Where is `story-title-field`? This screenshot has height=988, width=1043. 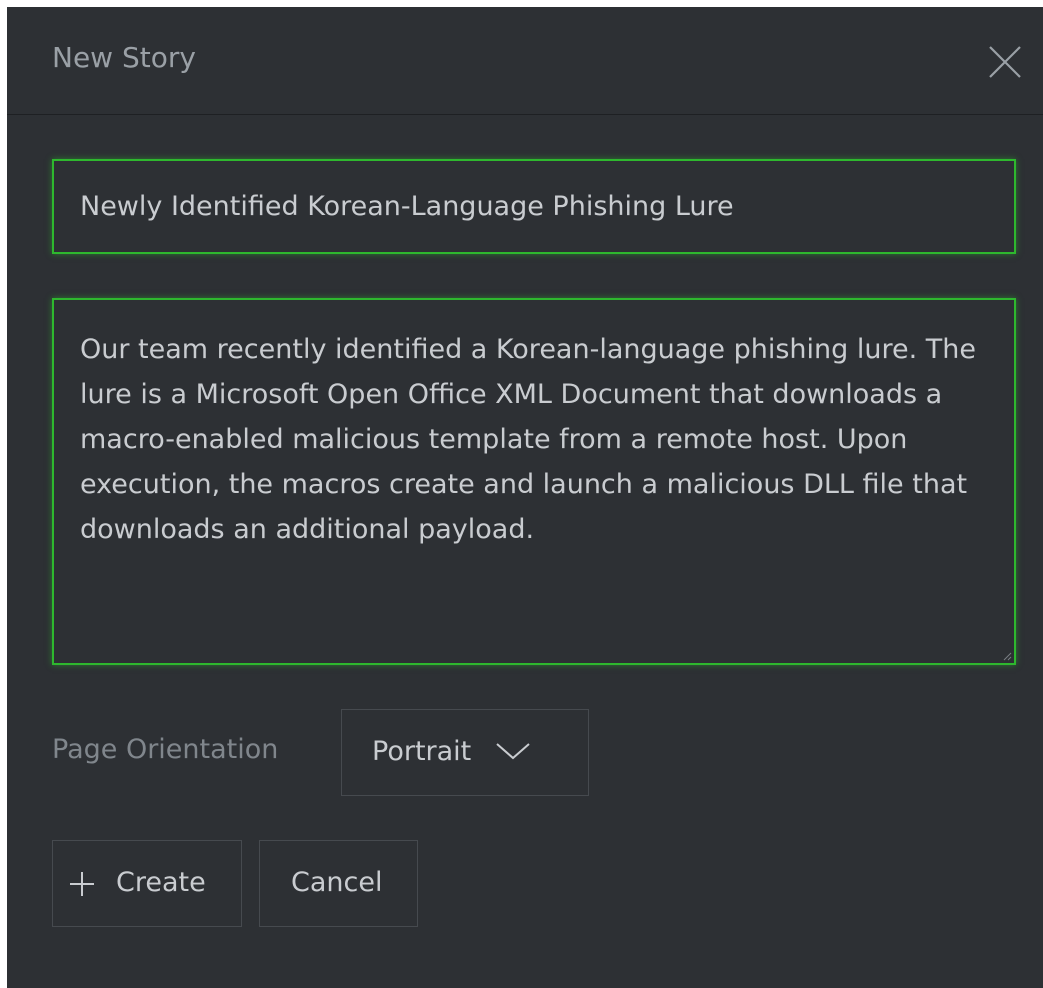 story-title-field is located at coordinates (534, 206).